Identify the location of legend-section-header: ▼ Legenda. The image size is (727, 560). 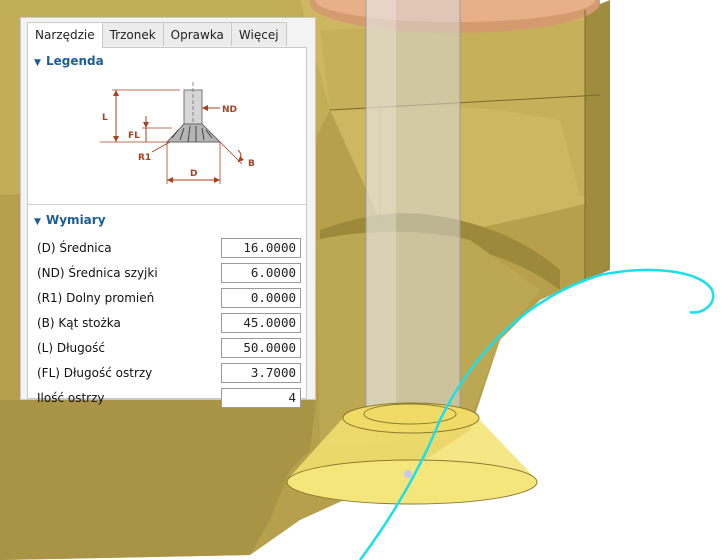
(69, 61).